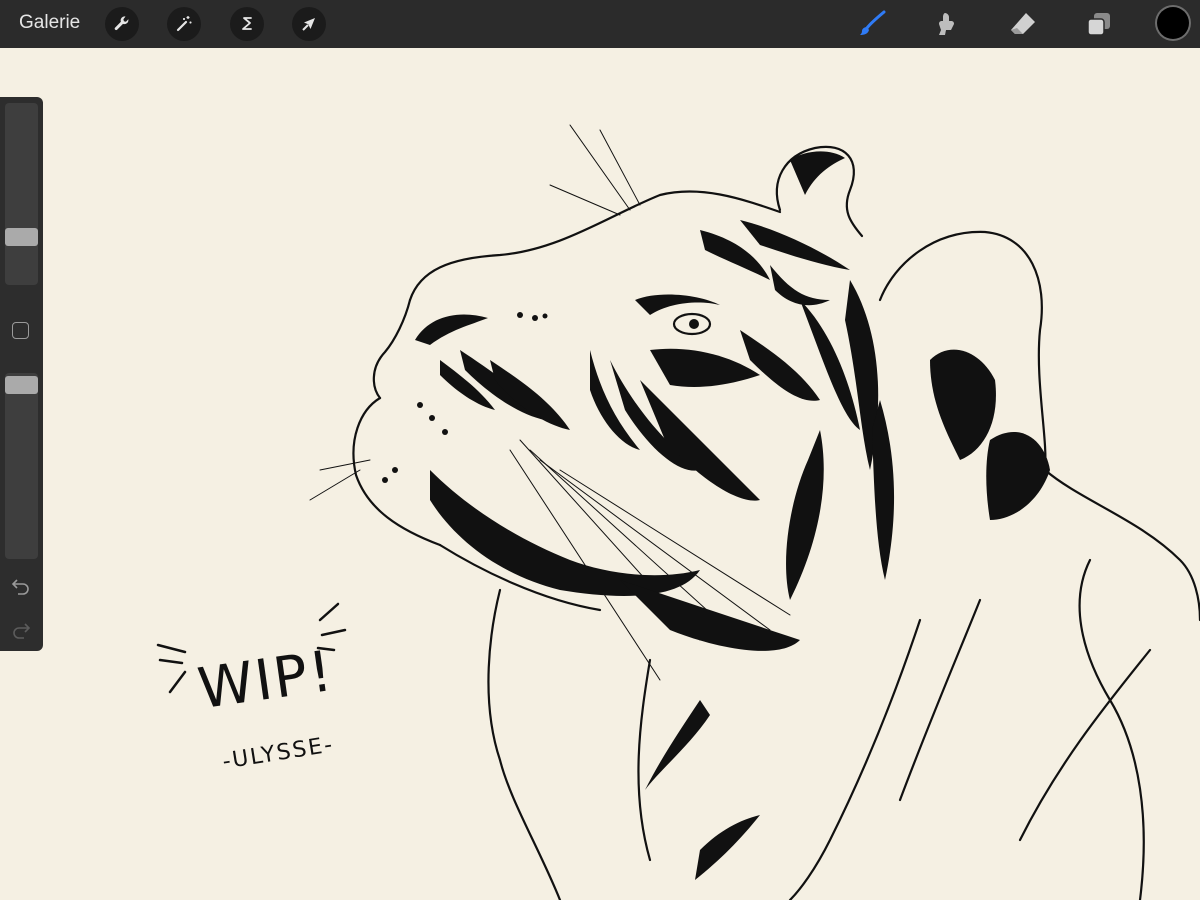 This screenshot has height=900, width=1200. I want to click on layers-icon, so click(1098, 24).